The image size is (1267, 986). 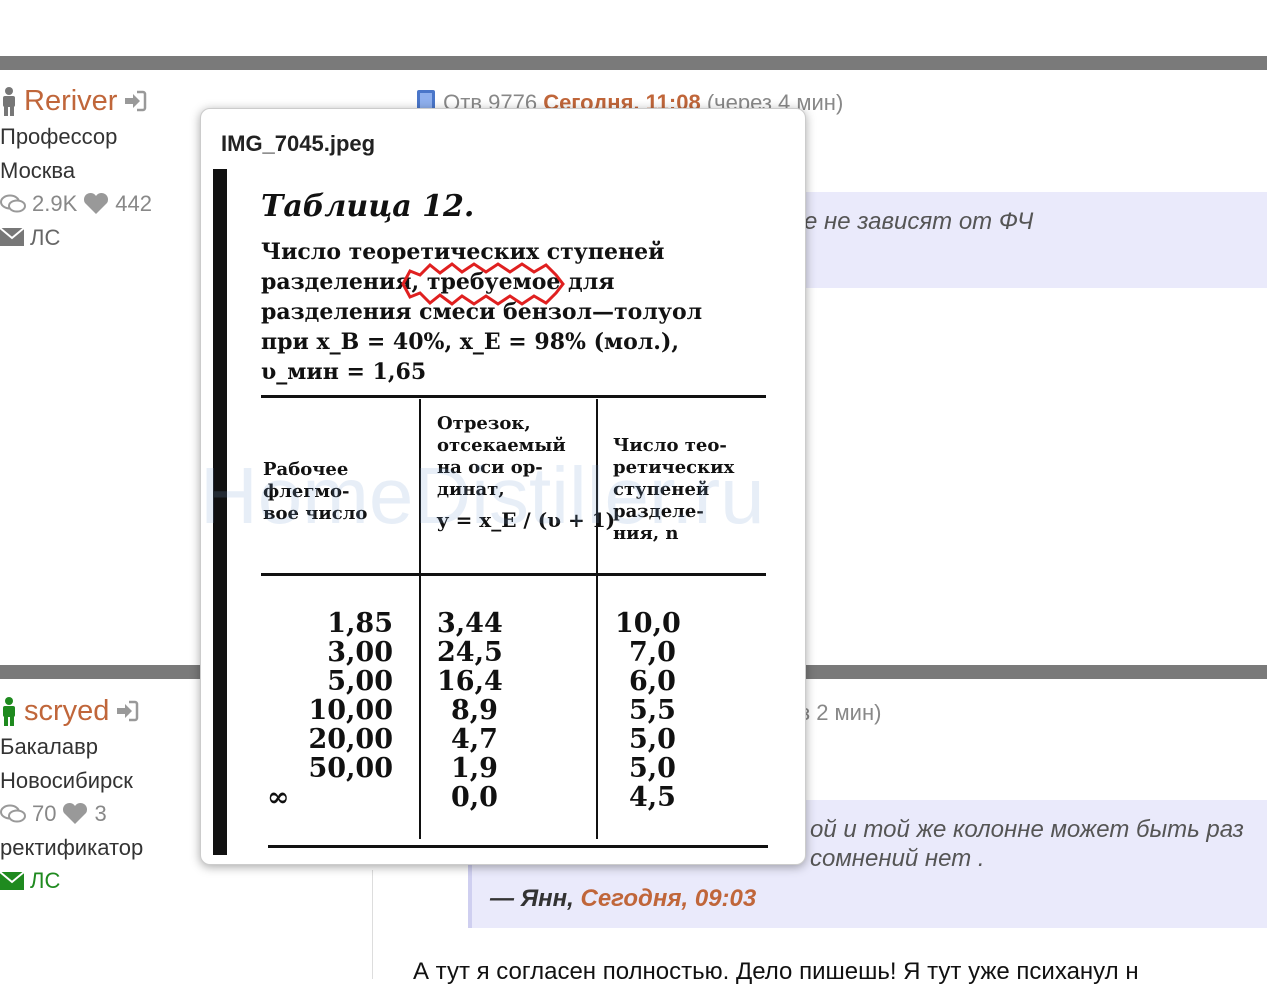 I want to click on author-city: Новосибирск, so click(x=66, y=780).